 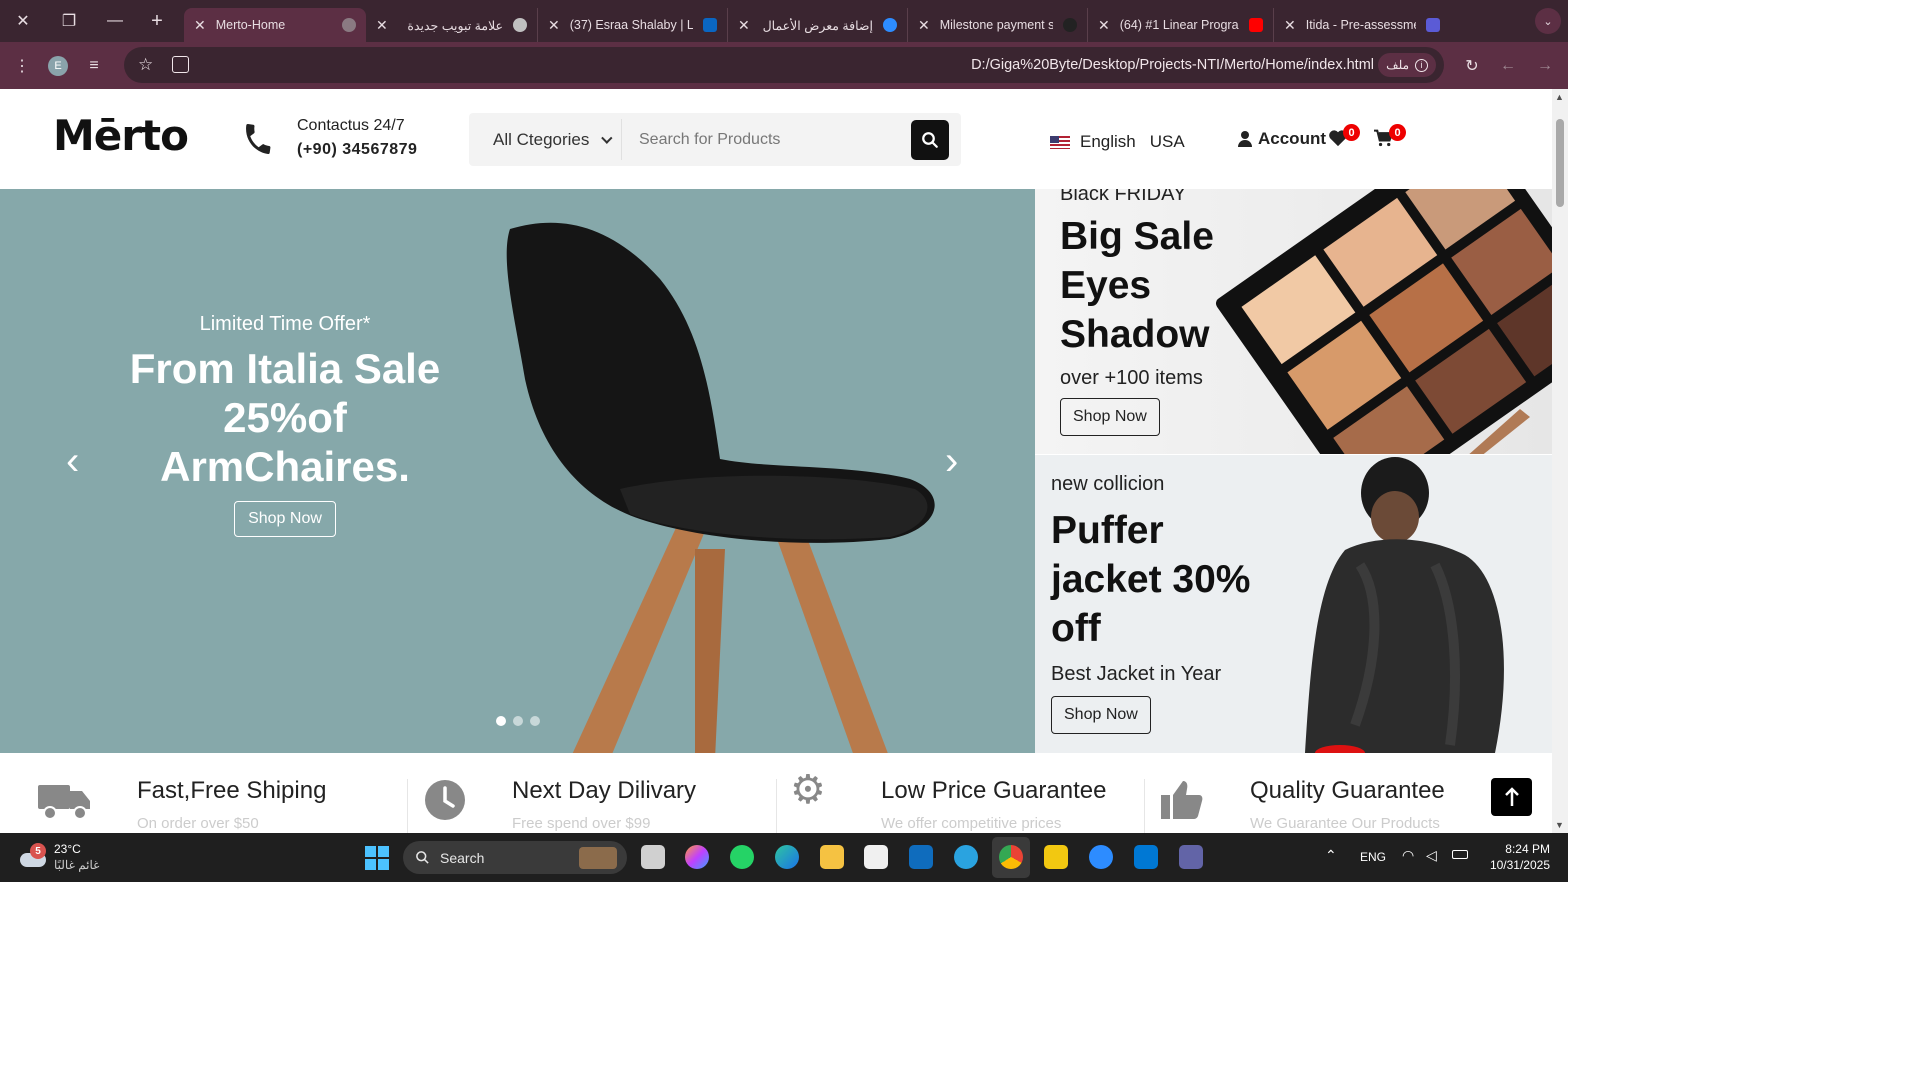 I want to click on task-view-icon, so click(x=653, y=857).